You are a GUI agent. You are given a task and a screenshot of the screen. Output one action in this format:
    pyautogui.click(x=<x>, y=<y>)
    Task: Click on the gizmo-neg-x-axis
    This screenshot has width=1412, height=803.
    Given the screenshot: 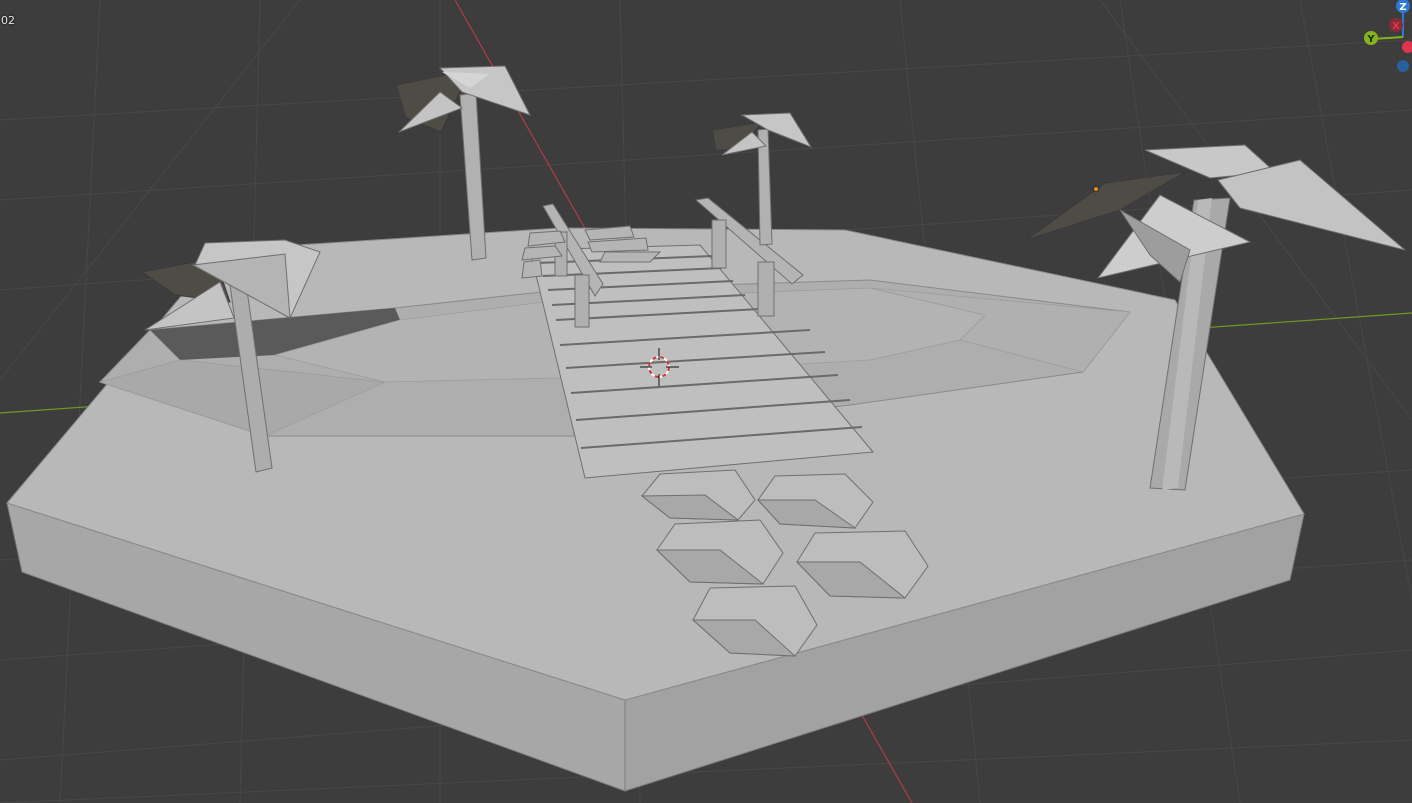 What is the action you would take?
    pyautogui.click(x=1407, y=47)
    